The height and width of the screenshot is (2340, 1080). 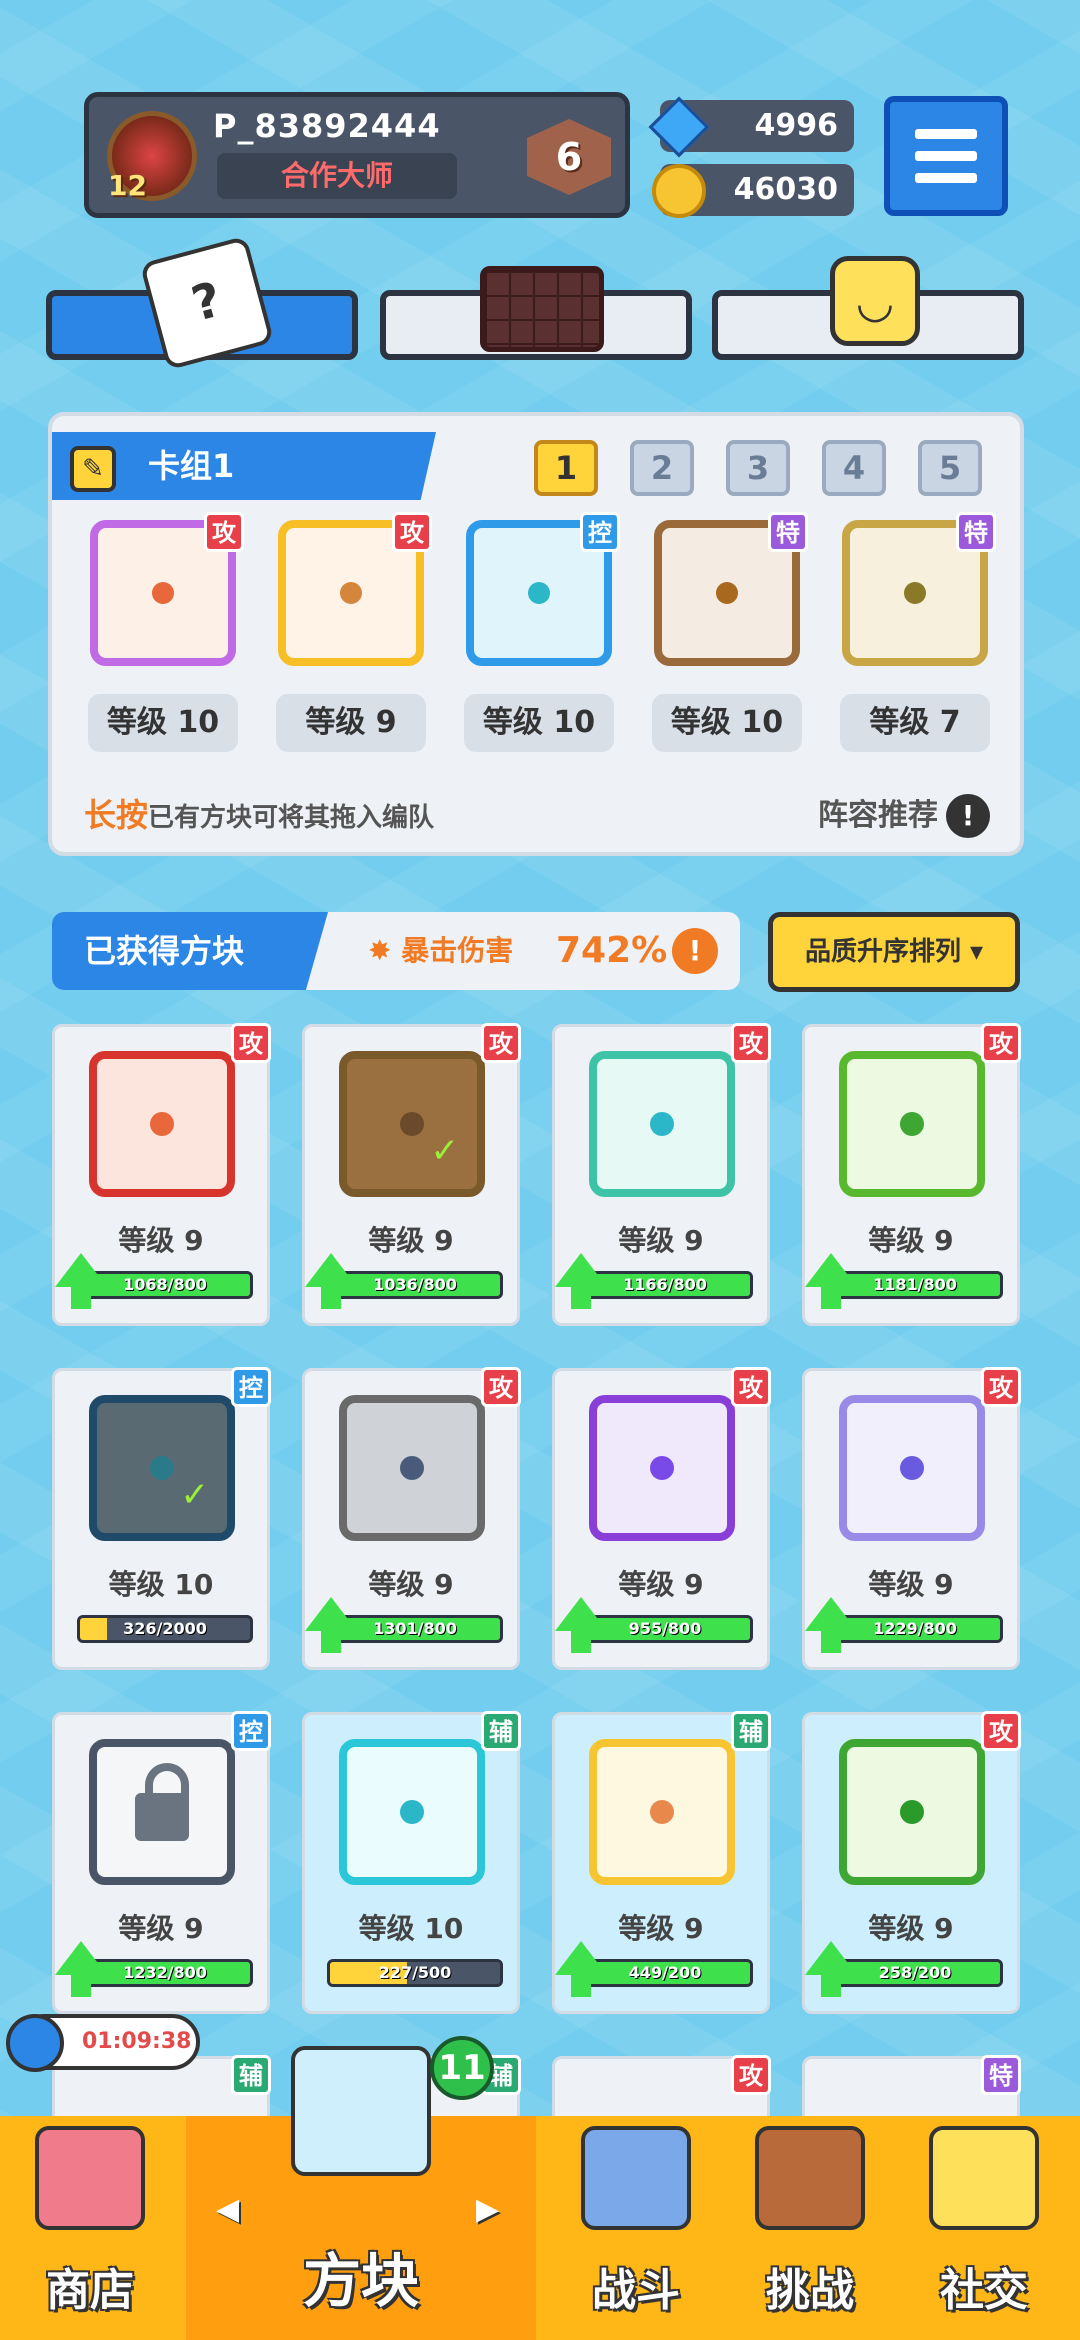 I want to click on block-card: 攻 等级 9 1229/800, so click(x=911, y=1518).